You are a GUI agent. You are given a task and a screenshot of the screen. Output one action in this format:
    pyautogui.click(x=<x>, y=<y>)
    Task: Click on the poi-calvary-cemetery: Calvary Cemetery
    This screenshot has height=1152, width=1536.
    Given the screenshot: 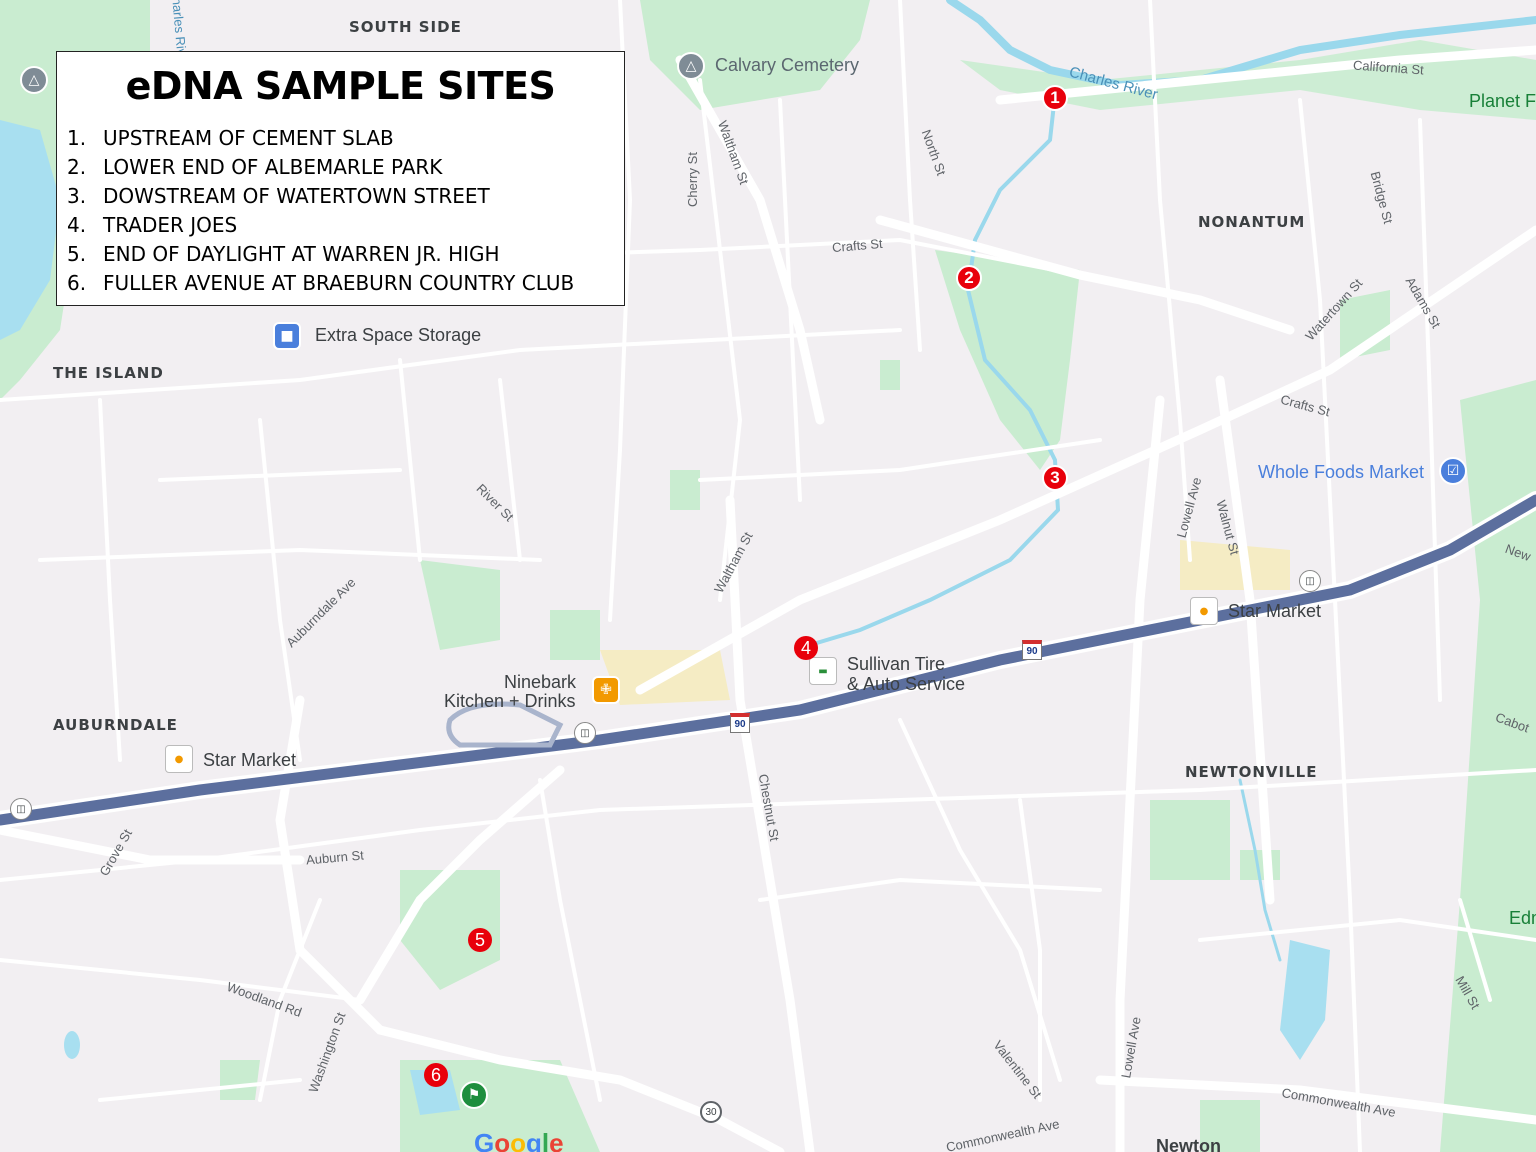 What is the action you would take?
    pyautogui.click(x=787, y=65)
    